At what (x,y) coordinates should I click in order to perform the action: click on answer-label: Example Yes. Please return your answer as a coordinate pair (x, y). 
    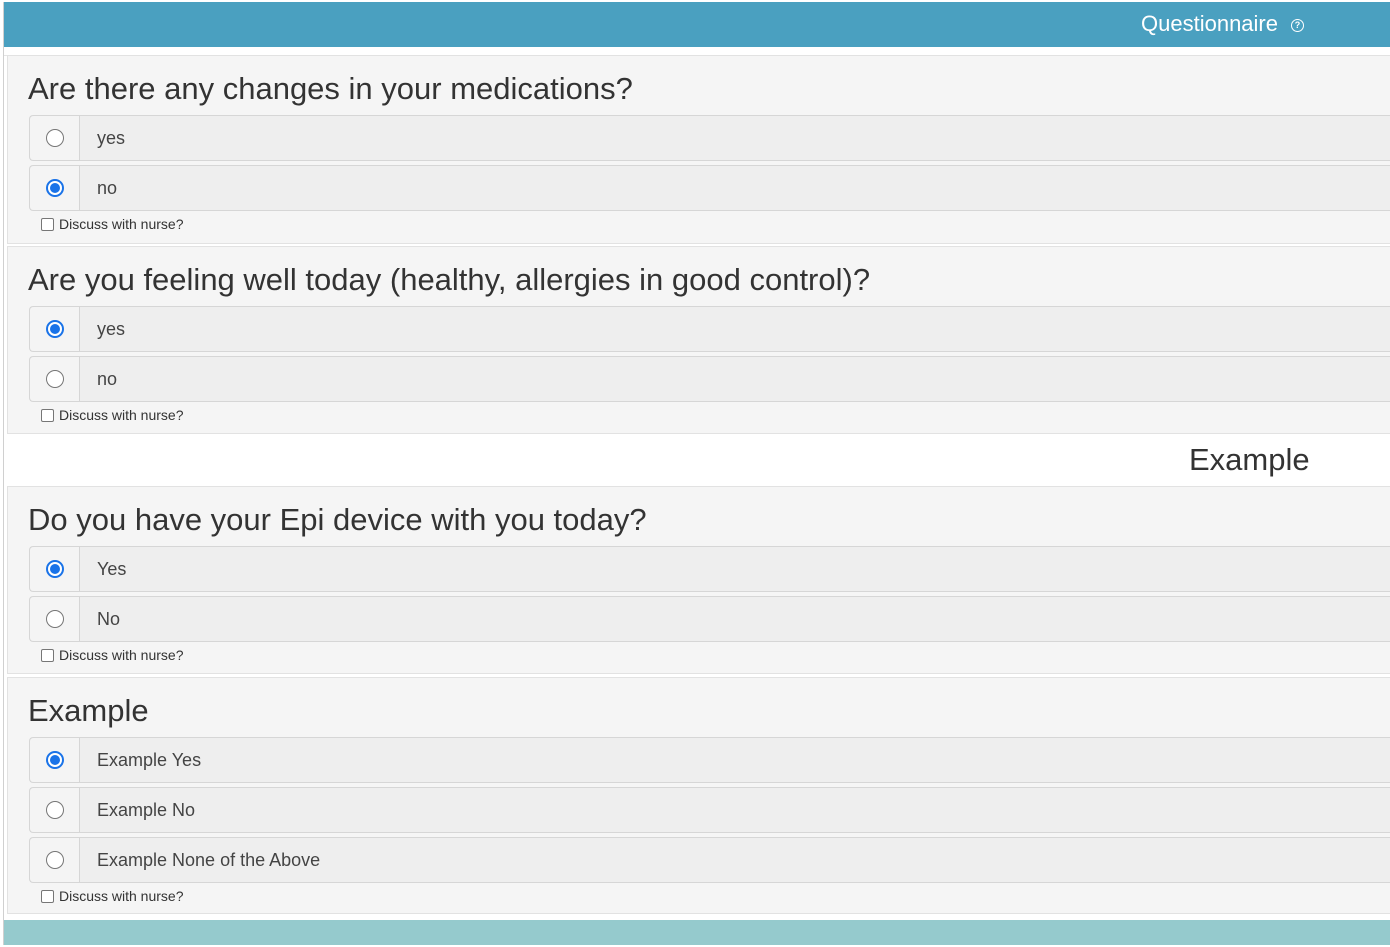
    Looking at the image, I should click on (149, 760).